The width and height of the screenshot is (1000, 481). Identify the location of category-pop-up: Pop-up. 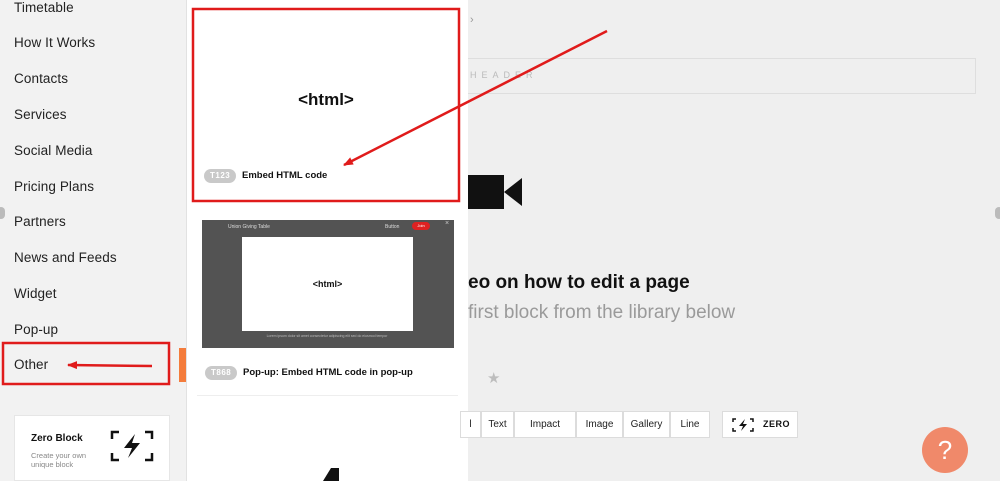
(36, 329).